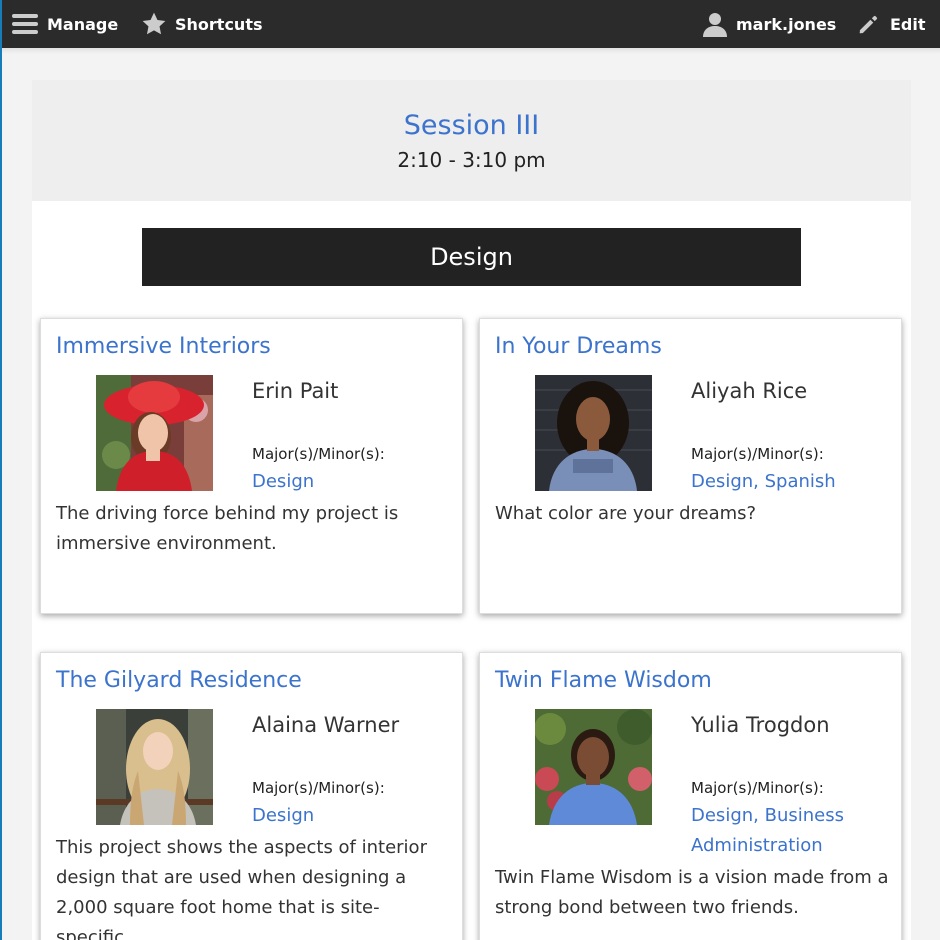  I want to click on student-name: Yulia Trogdon, so click(760, 725).